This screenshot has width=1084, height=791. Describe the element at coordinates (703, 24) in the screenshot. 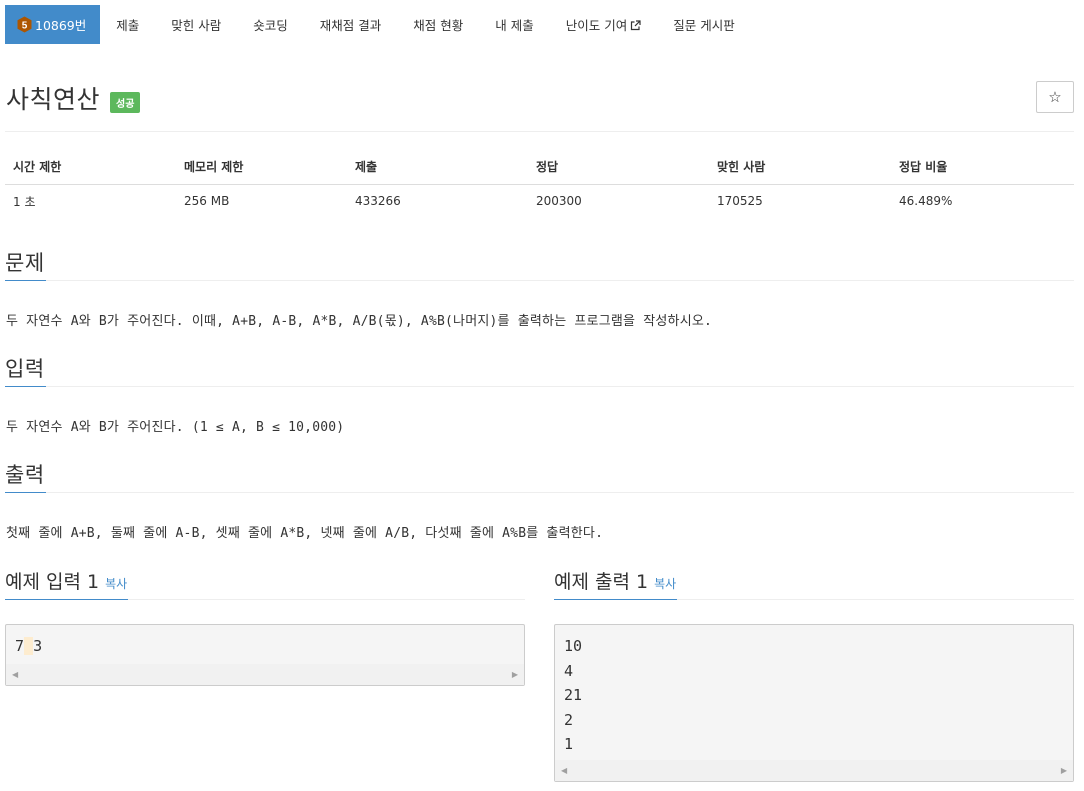

I see `nav-question-board: 질문 게시판` at that location.